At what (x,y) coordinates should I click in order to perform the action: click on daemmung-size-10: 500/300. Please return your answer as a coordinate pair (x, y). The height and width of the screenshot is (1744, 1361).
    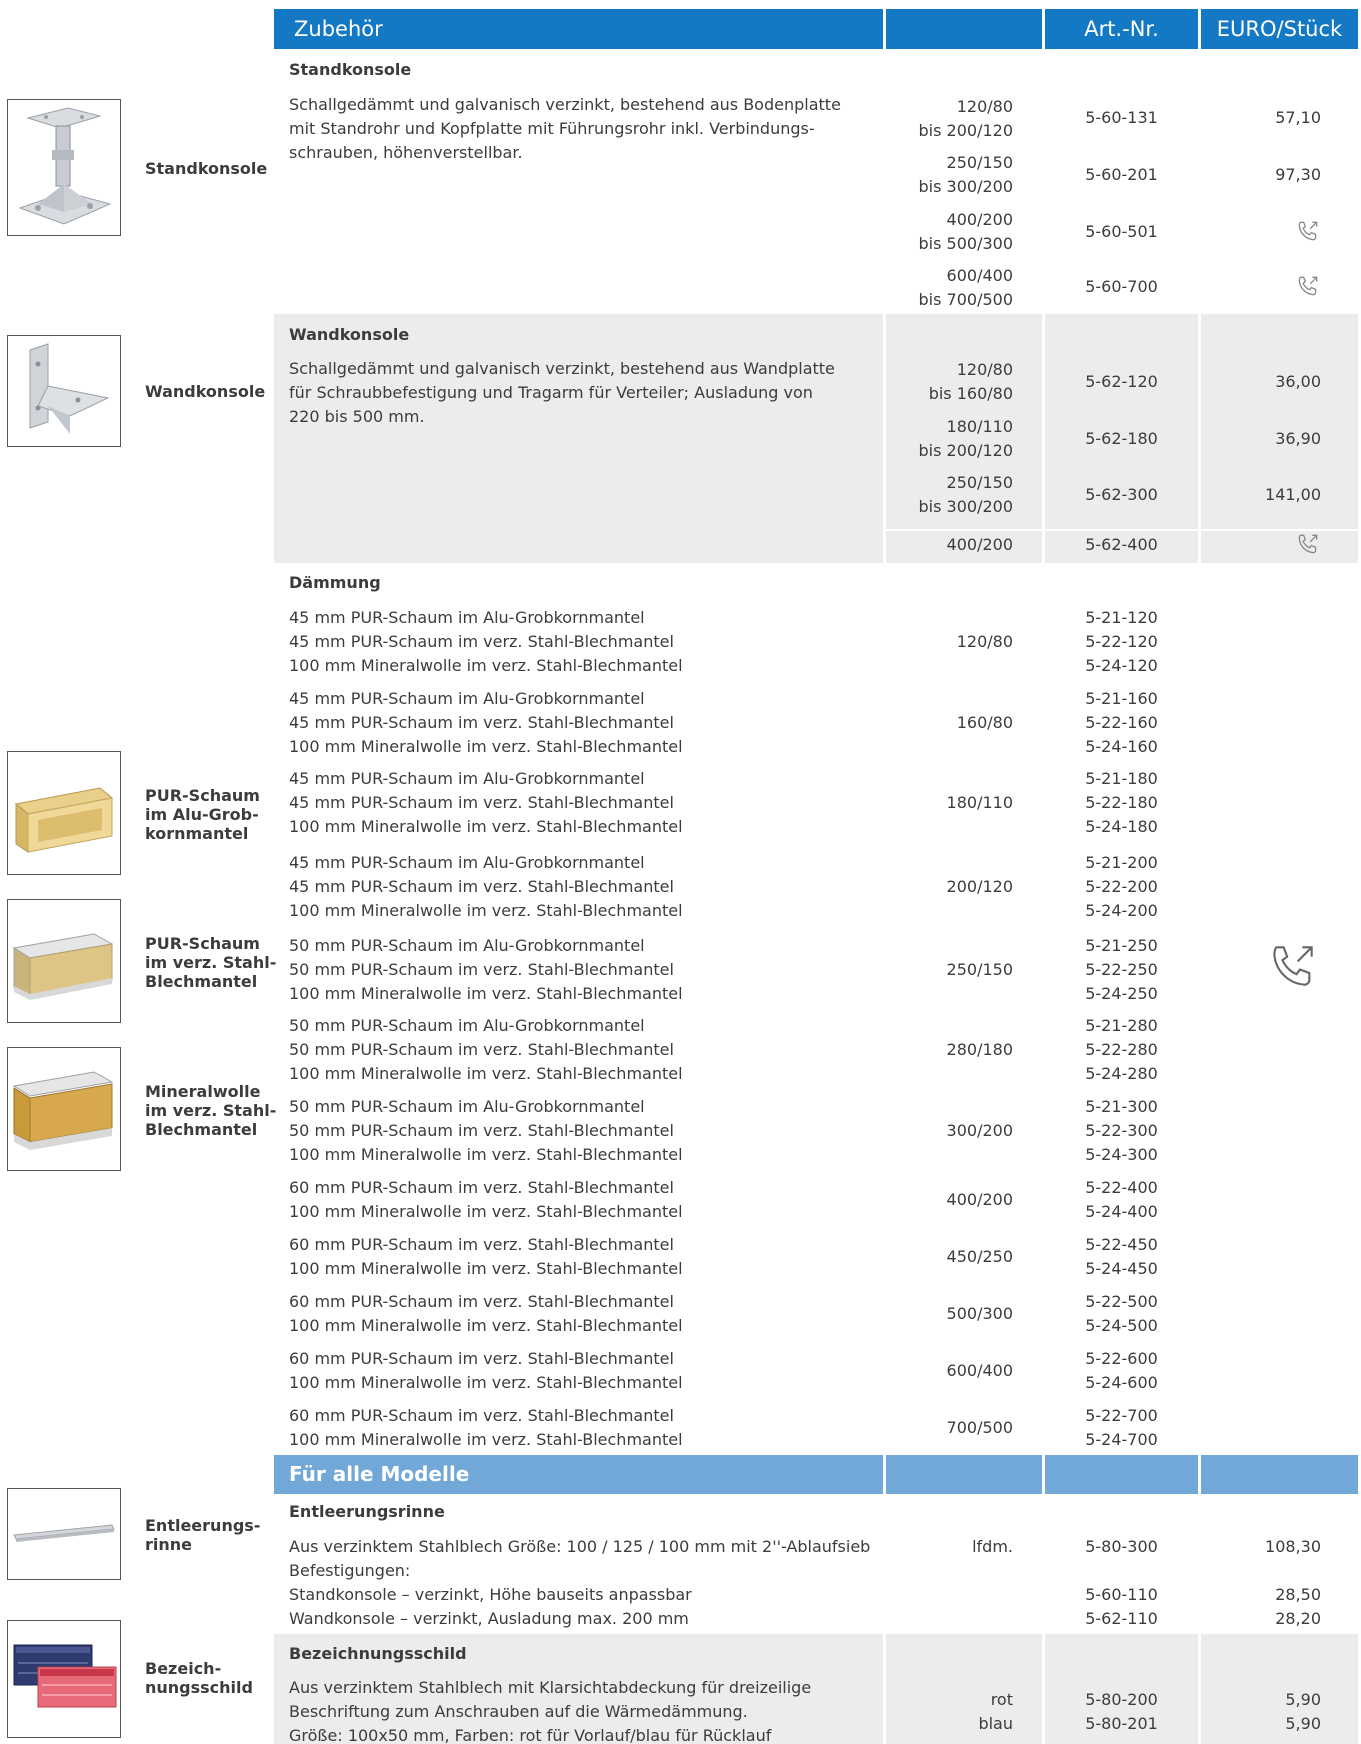
    Looking at the image, I should click on (979, 1313).